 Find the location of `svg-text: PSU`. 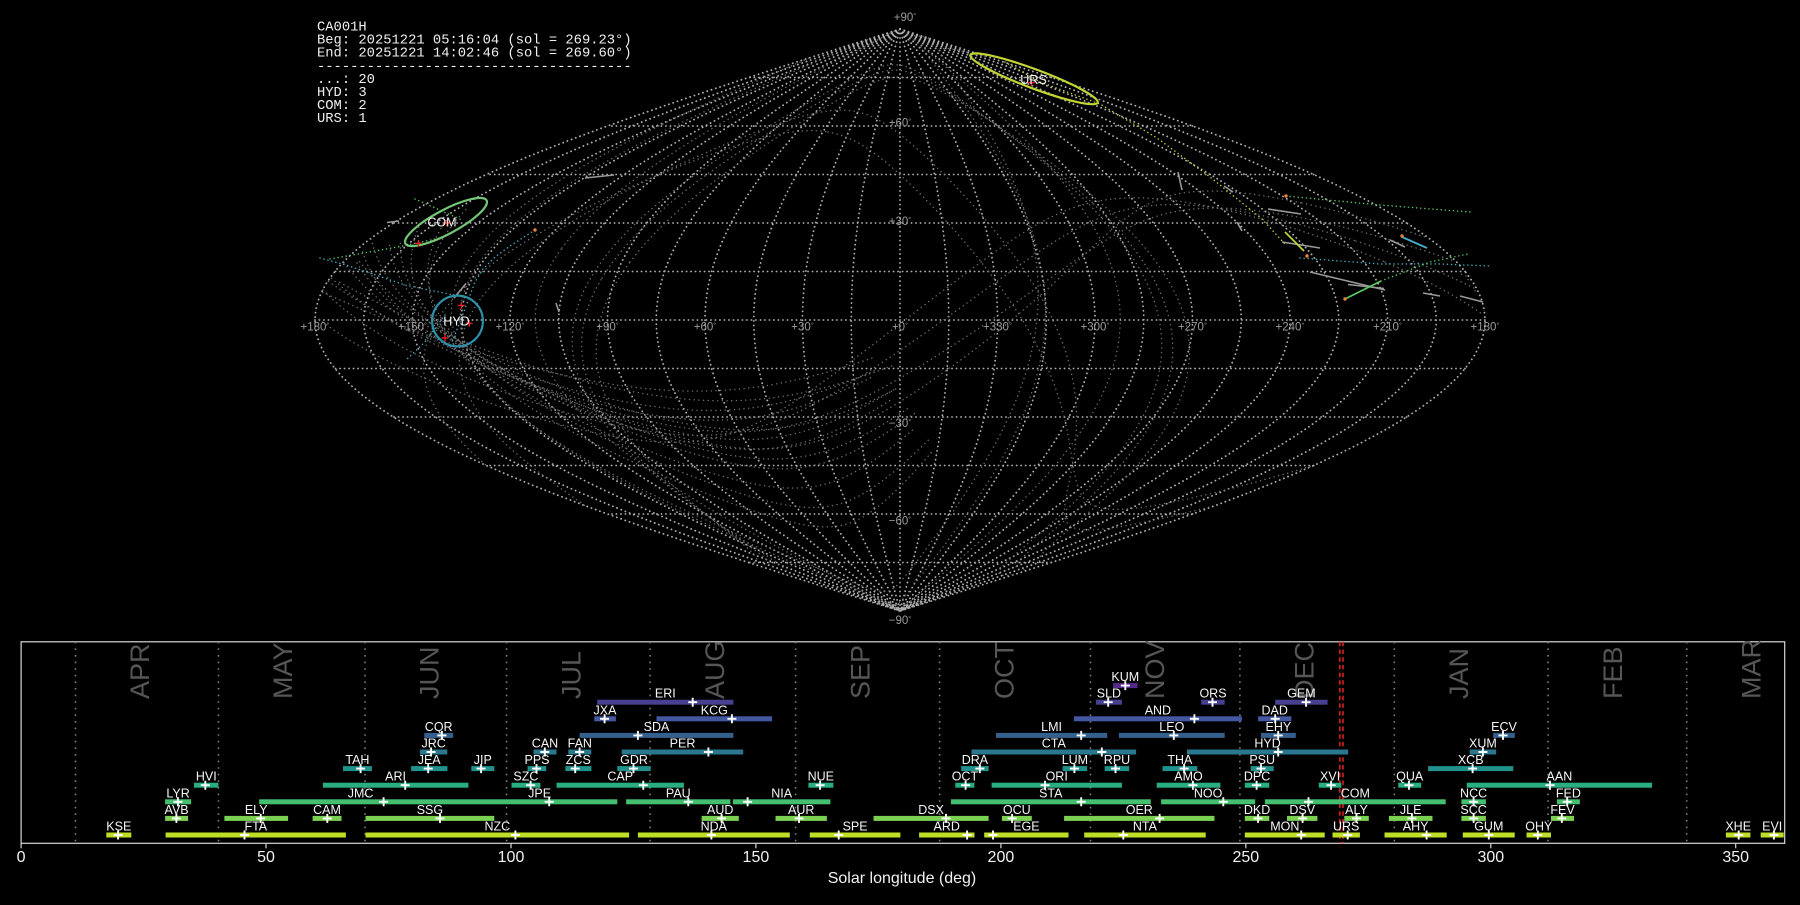

svg-text: PSU is located at coordinates (1262, 760).